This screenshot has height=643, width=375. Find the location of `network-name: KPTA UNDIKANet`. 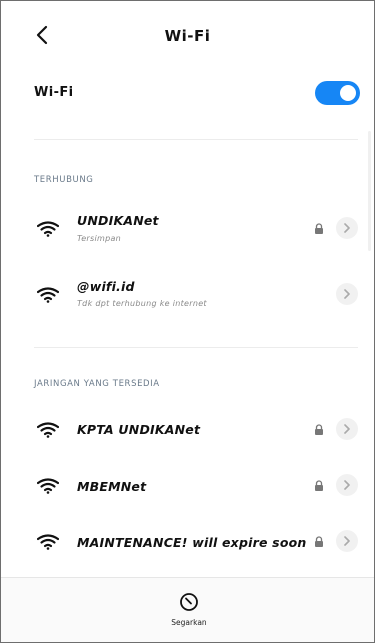

network-name: KPTA UNDIKANet is located at coordinates (139, 429).